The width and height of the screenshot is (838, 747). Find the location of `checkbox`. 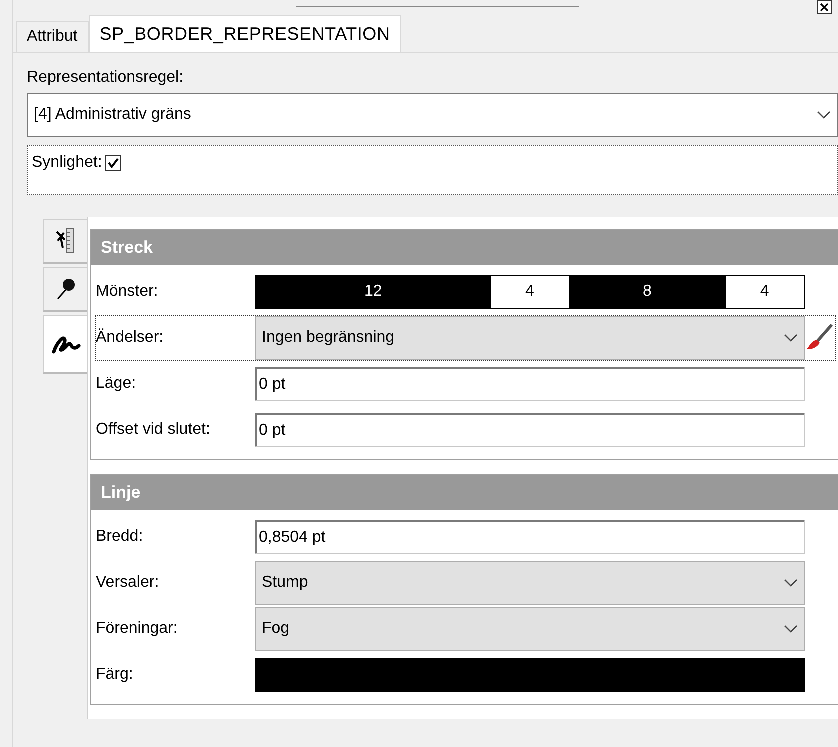

checkbox is located at coordinates (113, 163).